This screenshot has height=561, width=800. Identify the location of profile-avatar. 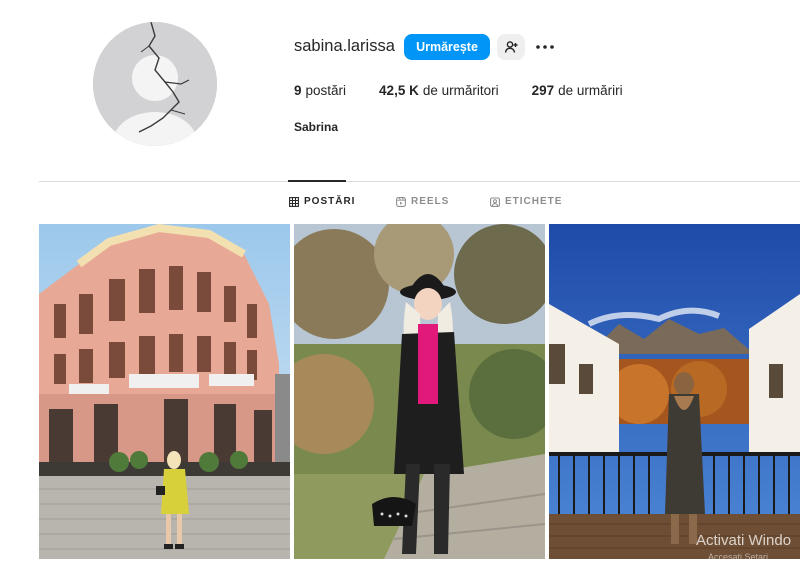
(155, 84).